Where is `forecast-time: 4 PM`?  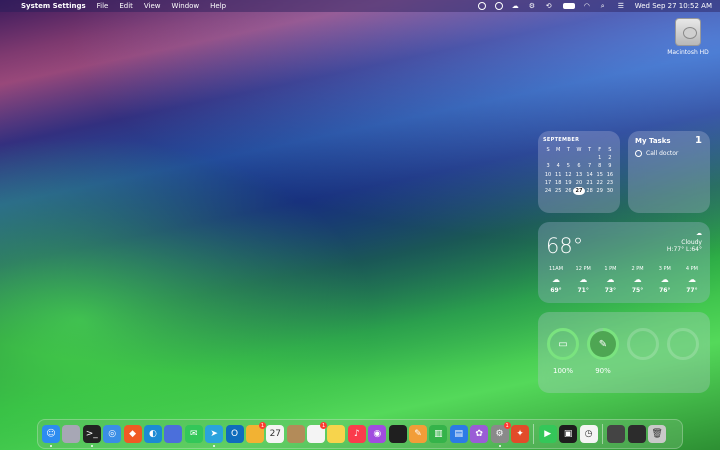
forecast-time: 4 PM is located at coordinates (691, 269).